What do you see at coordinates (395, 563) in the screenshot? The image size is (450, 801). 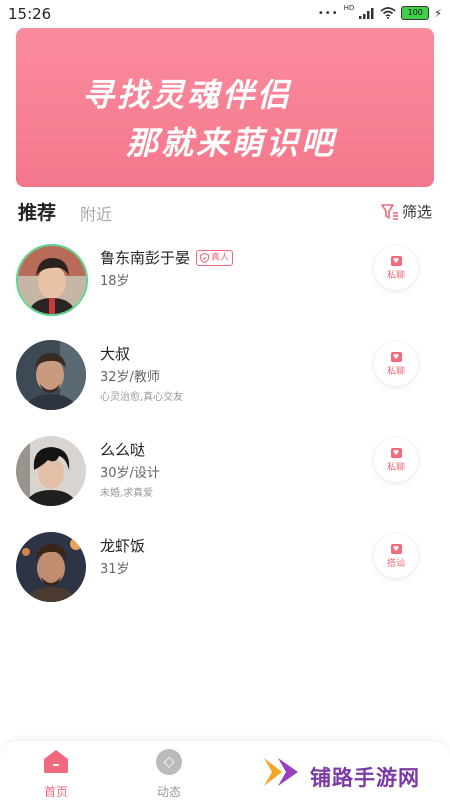 I see `chat-button-label: 搭讪` at bounding box center [395, 563].